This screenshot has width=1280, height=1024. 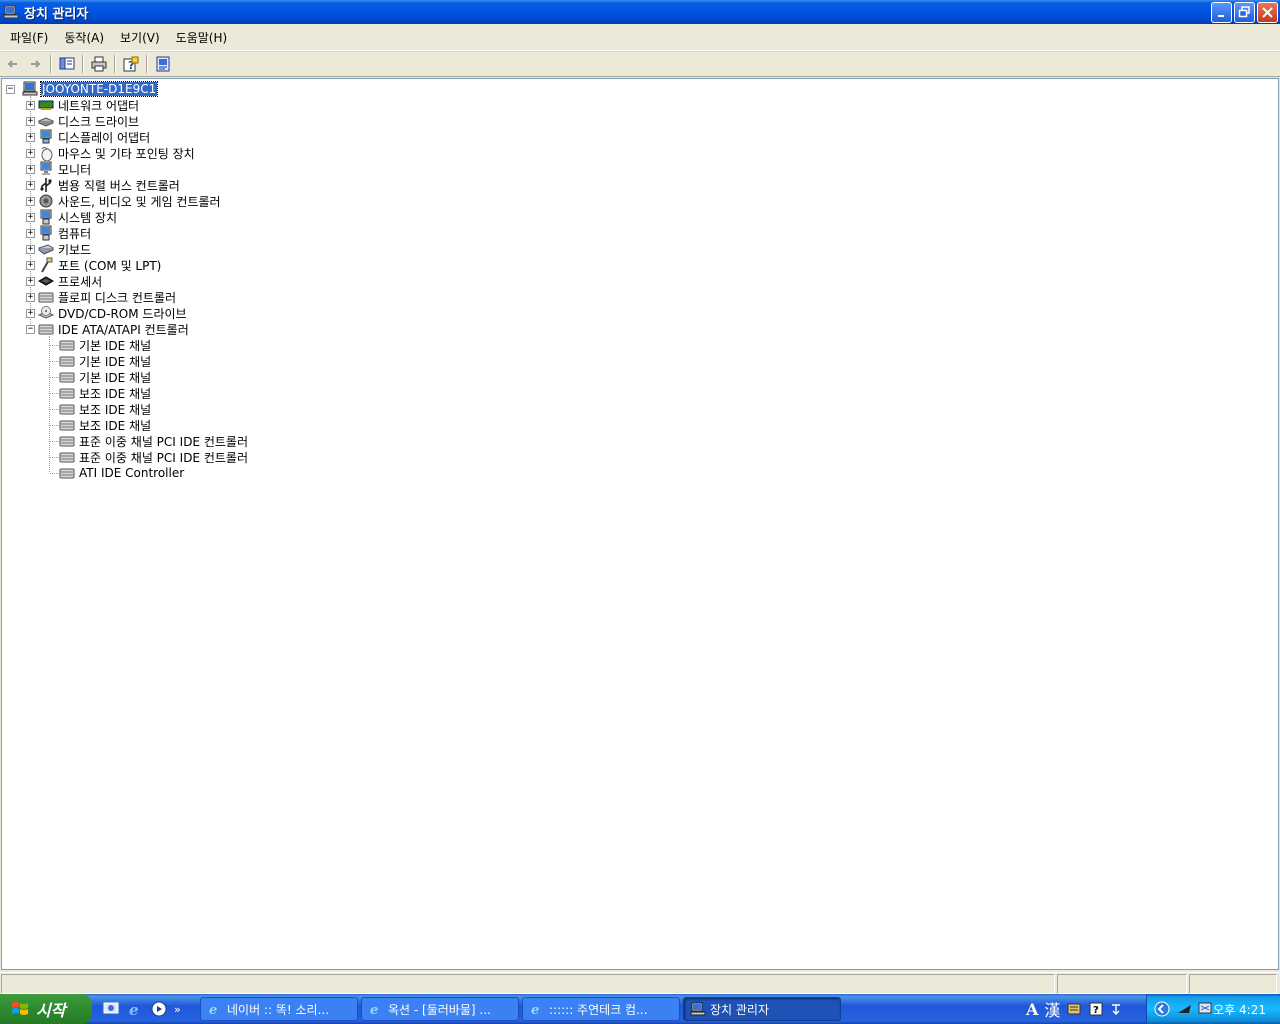 What do you see at coordinates (1116, 1009) in the screenshot?
I see `language-options-icon` at bounding box center [1116, 1009].